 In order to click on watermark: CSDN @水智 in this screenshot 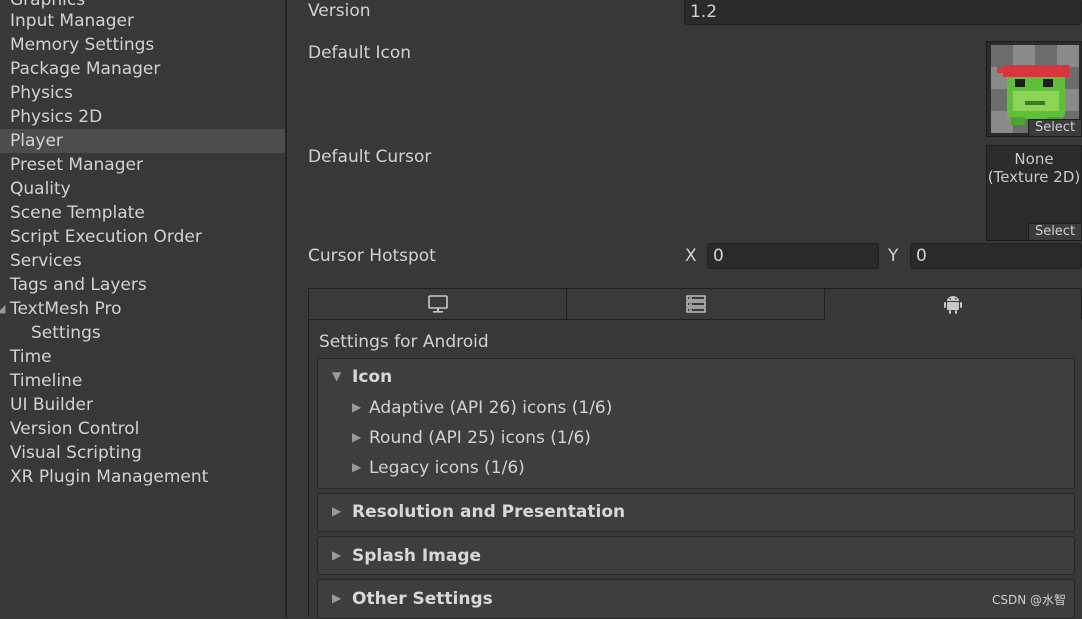, I will do `click(1028, 600)`.